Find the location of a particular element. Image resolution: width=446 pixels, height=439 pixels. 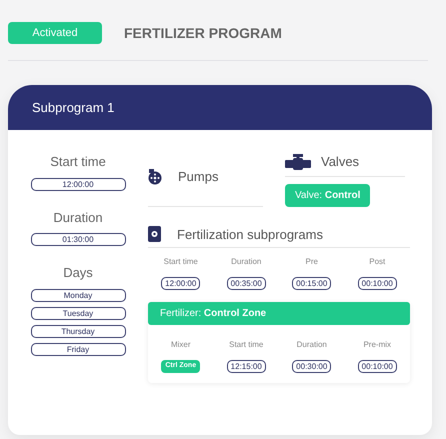

fertilizer-title: Fertilizer: Control Zone is located at coordinates (213, 314).